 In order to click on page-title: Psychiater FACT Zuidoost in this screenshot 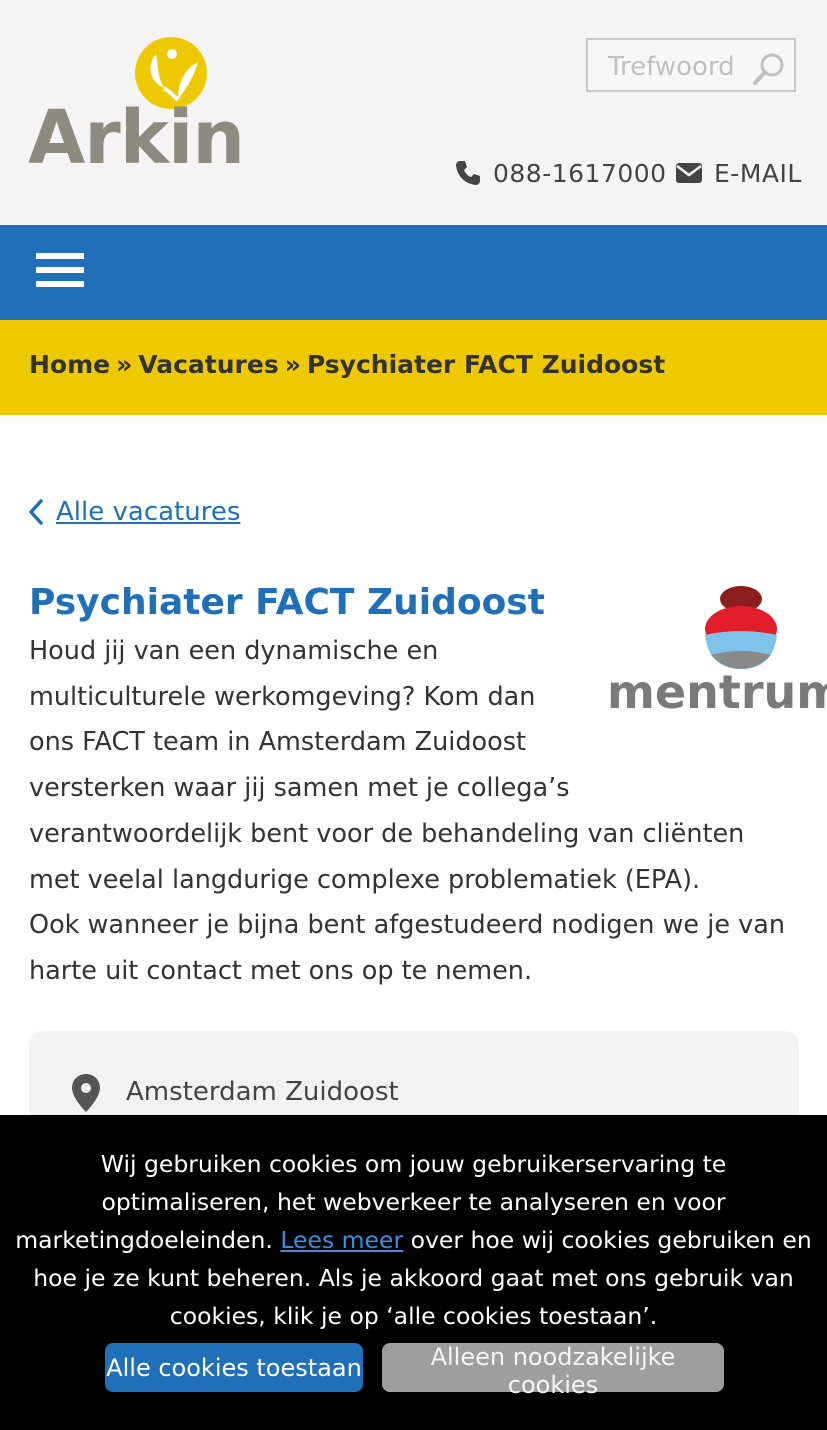, I will do `click(287, 602)`.